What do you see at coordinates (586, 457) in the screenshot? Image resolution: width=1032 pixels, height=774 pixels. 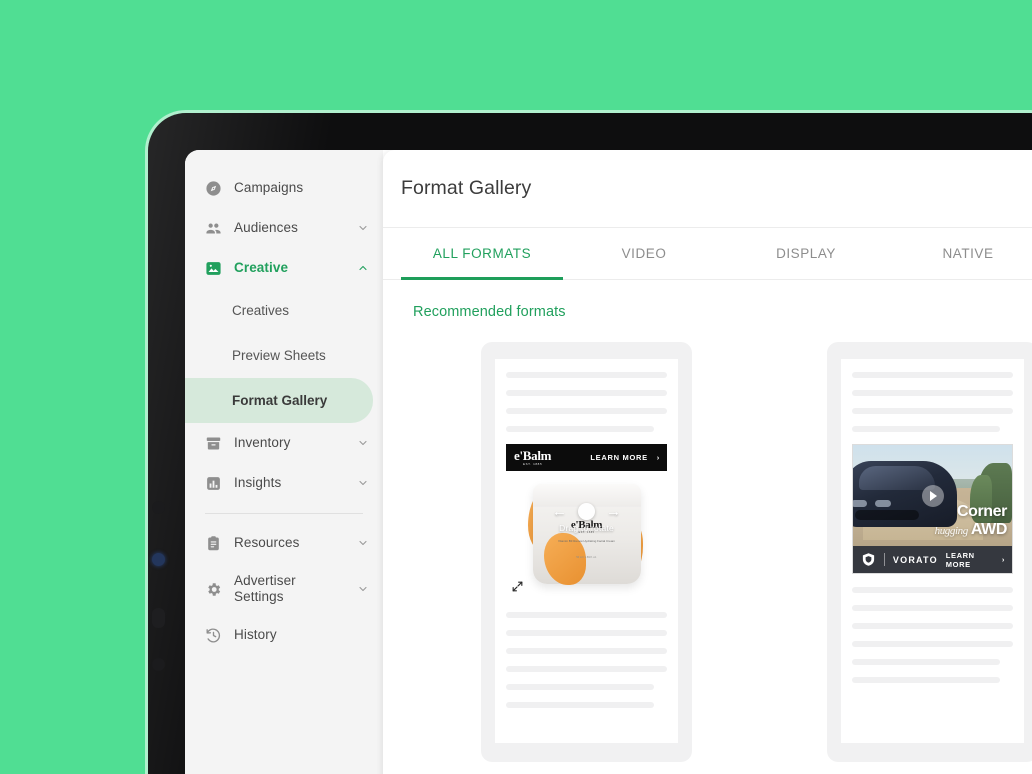 I see `ebalm-ad-header: e'Balm EST. 1885 LEARN MORE ›` at bounding box center [586, 457].